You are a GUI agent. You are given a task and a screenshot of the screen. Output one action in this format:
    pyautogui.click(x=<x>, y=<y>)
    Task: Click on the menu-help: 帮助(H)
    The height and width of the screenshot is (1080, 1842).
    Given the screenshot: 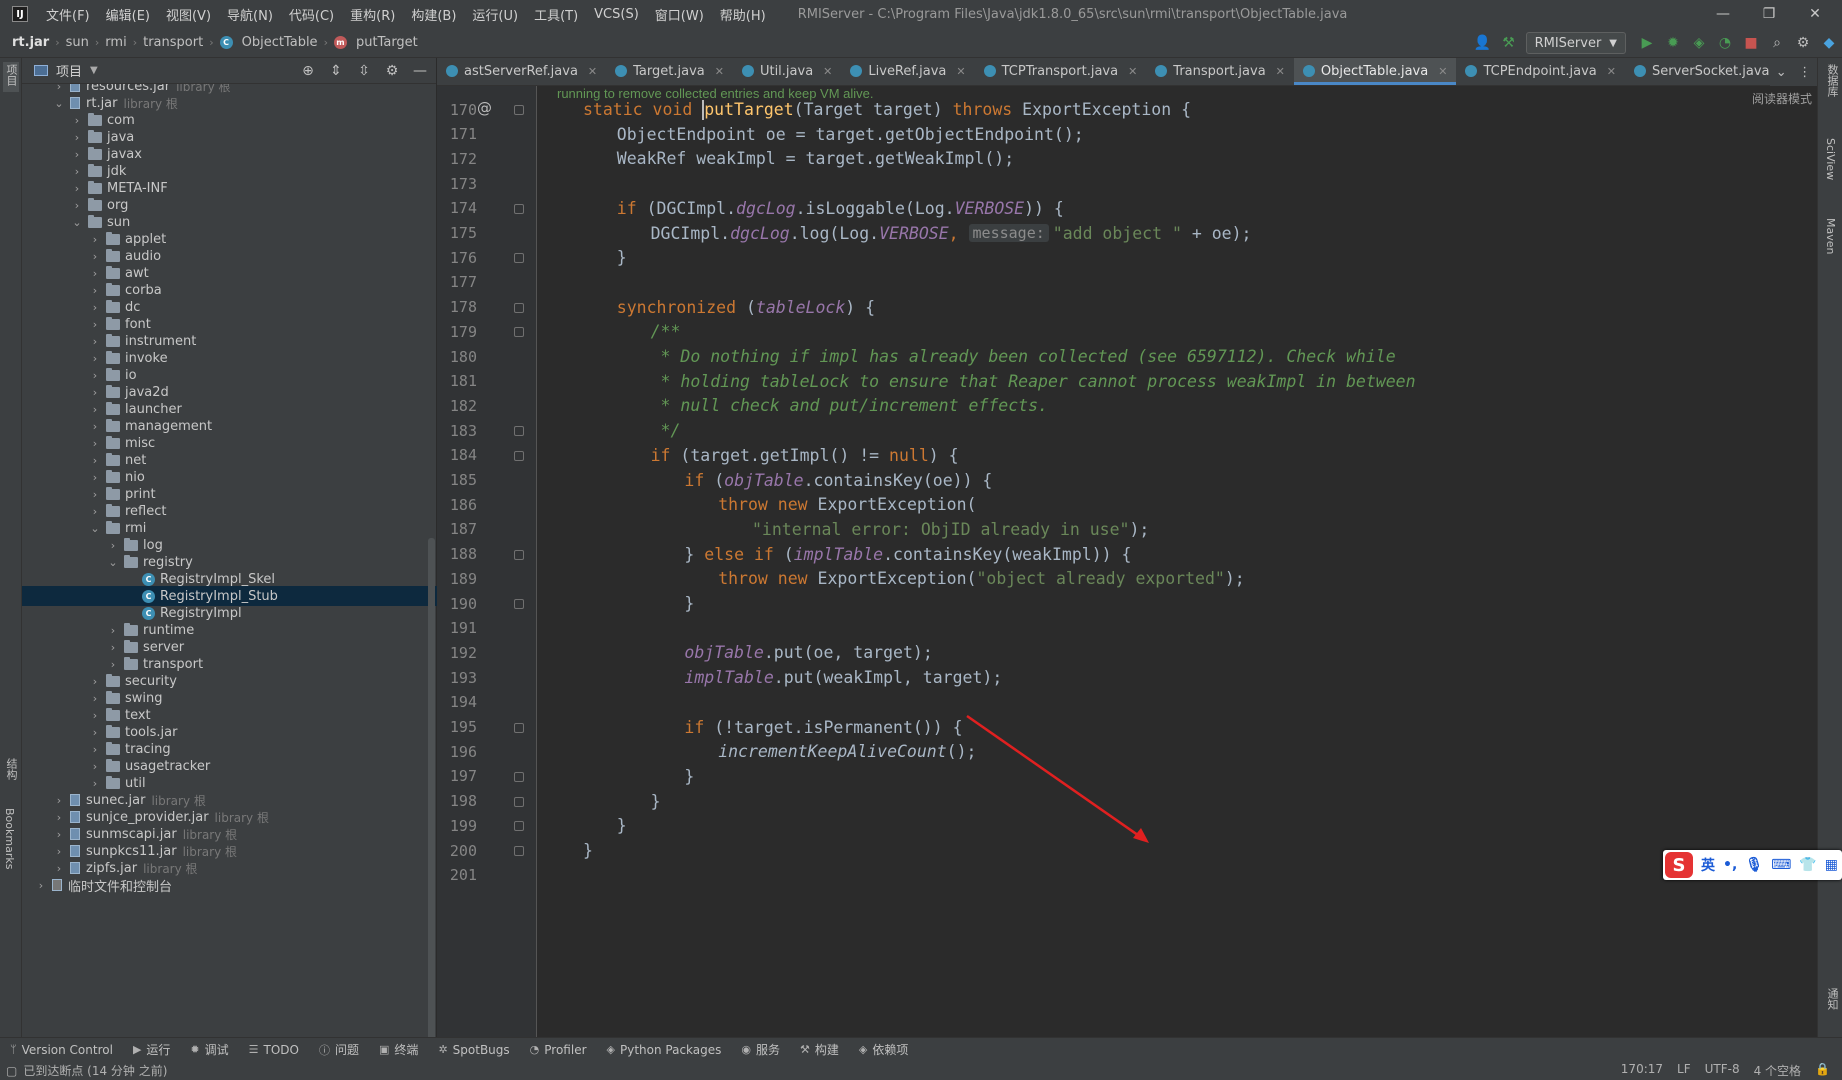 What is the action you would take?
    pyautogui.click(x=743, y=14)
    